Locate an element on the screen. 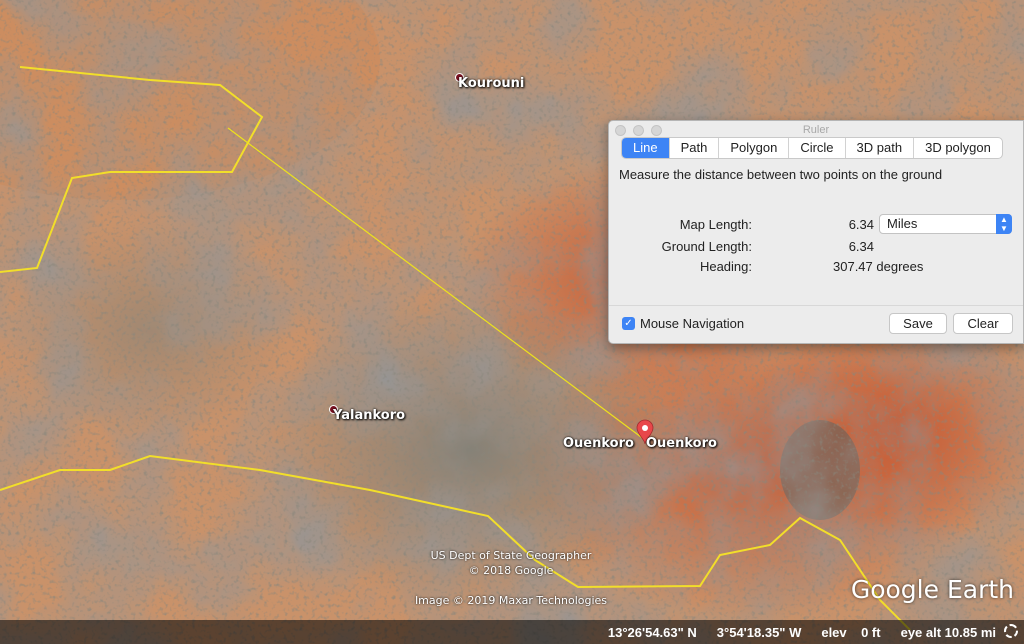 The height and width of the screenshot is (644, 1024). credit-line: Image © 2019 Maxar Technologies is located at coordinates (511, 600).